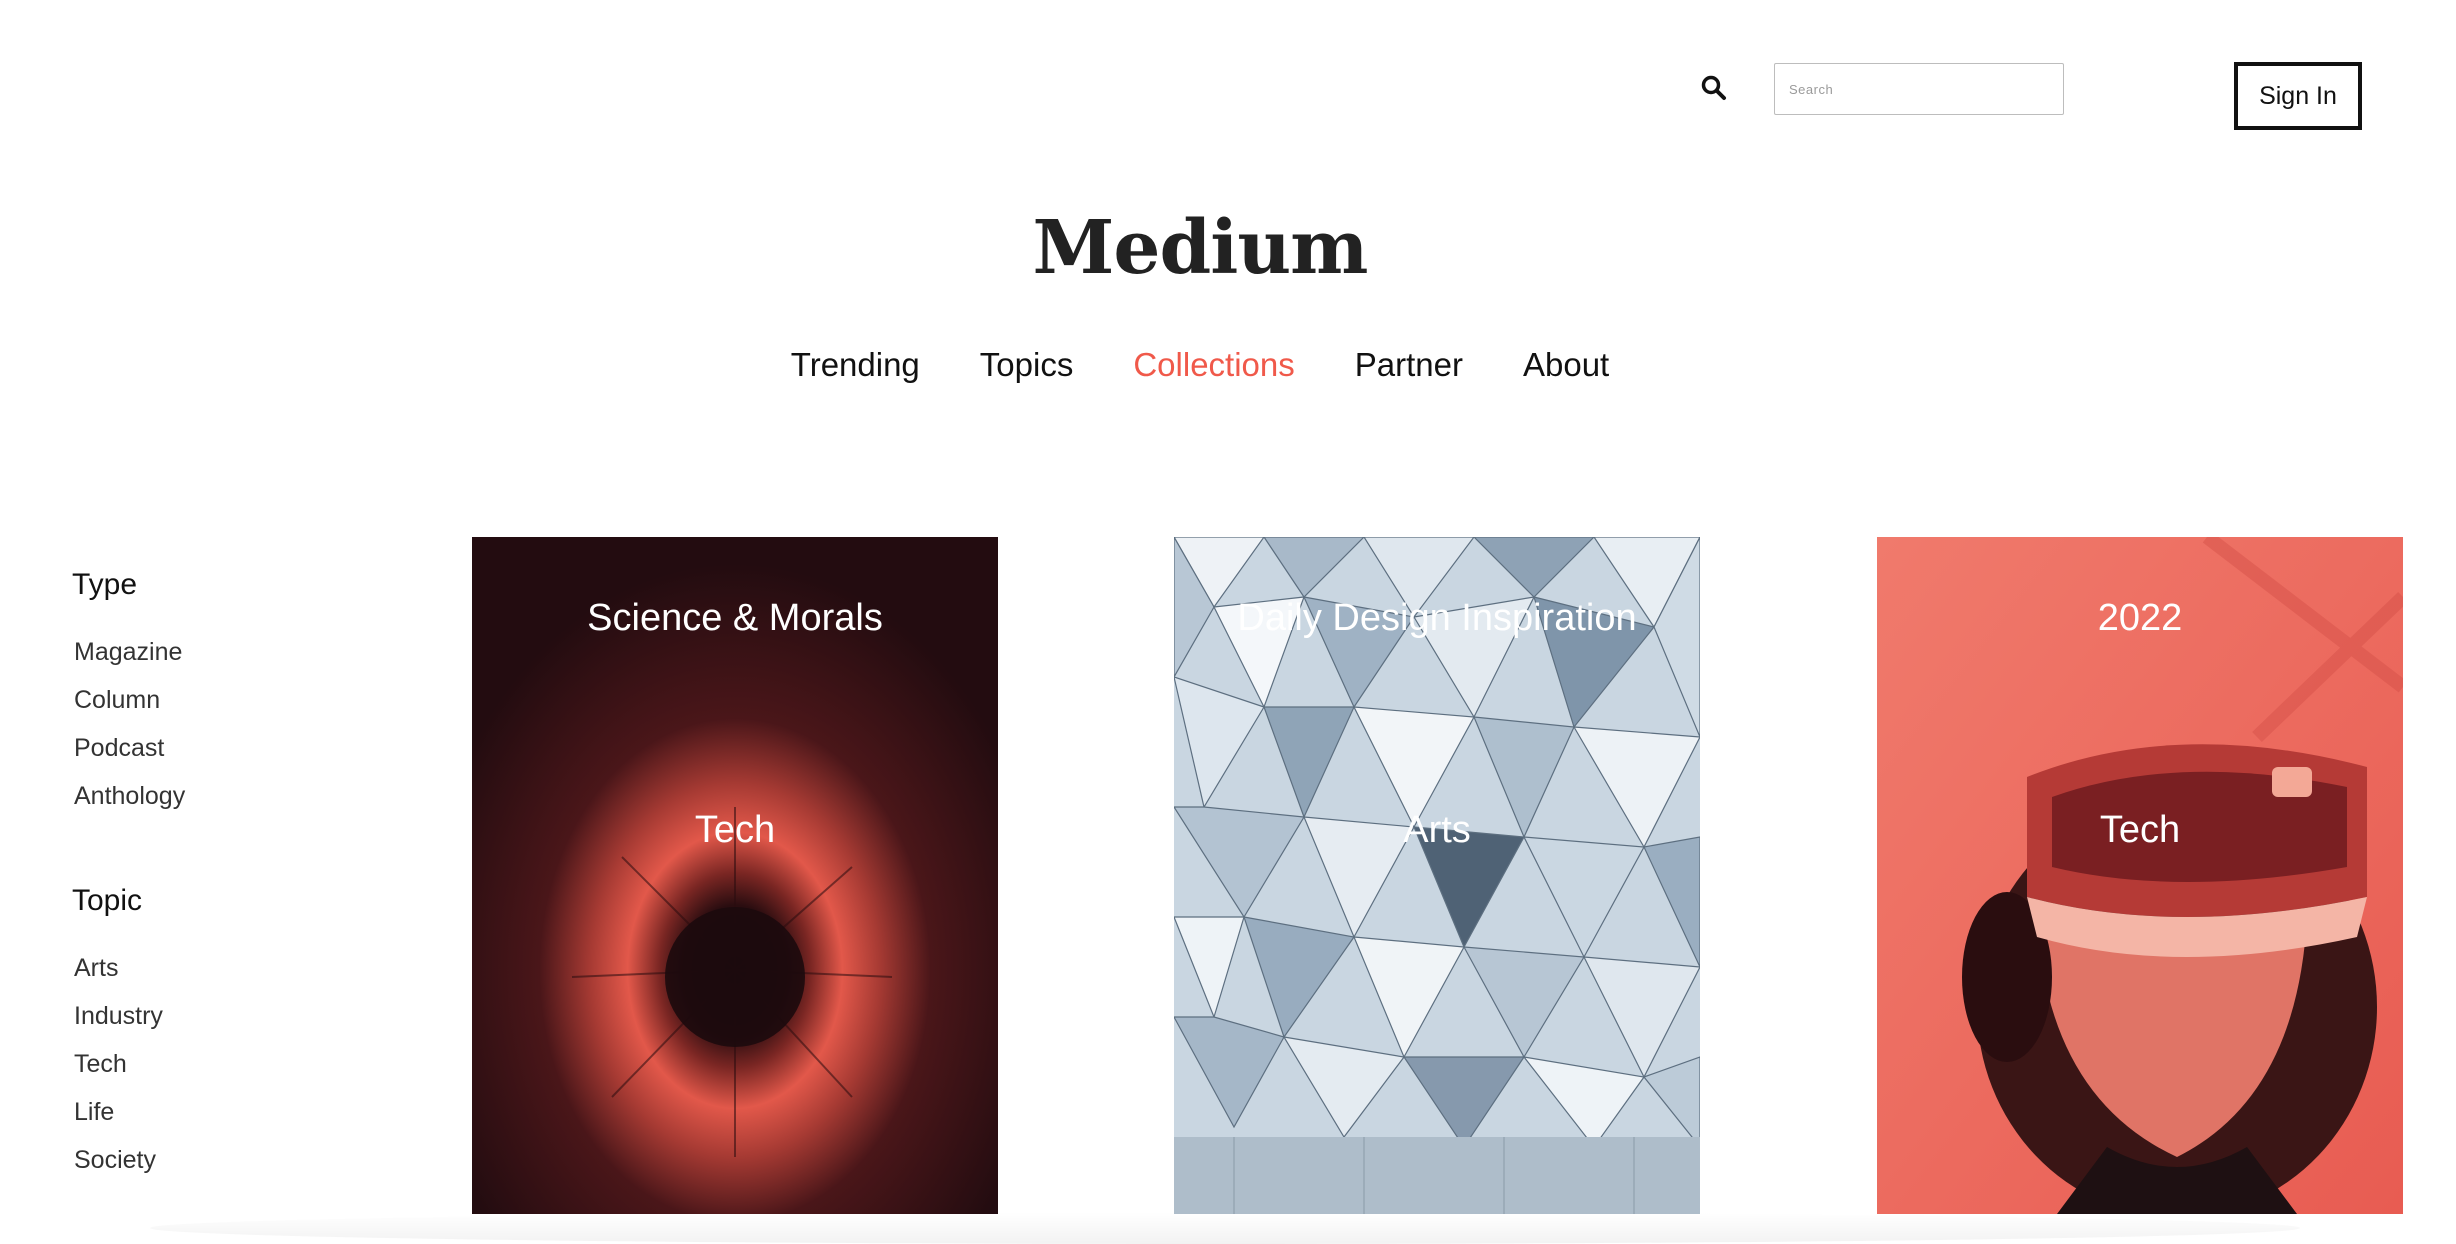 The width and height of the screenshot is (2456, 1244). I want to click on topic-item-industry: Industry, so click(198, 1016).